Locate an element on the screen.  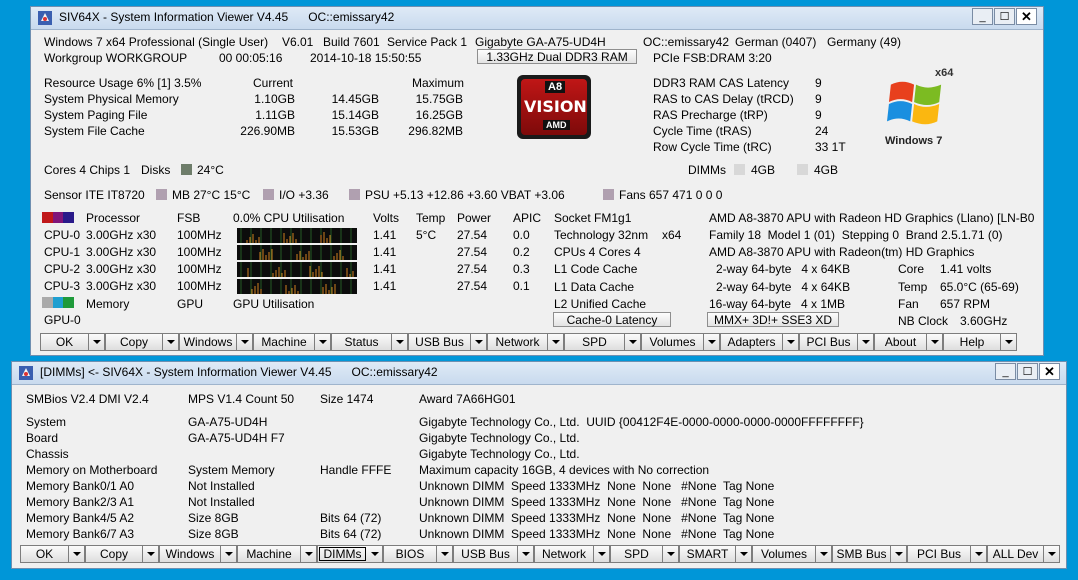
toolbar-button-about: About is located at coordinates (908, 342).